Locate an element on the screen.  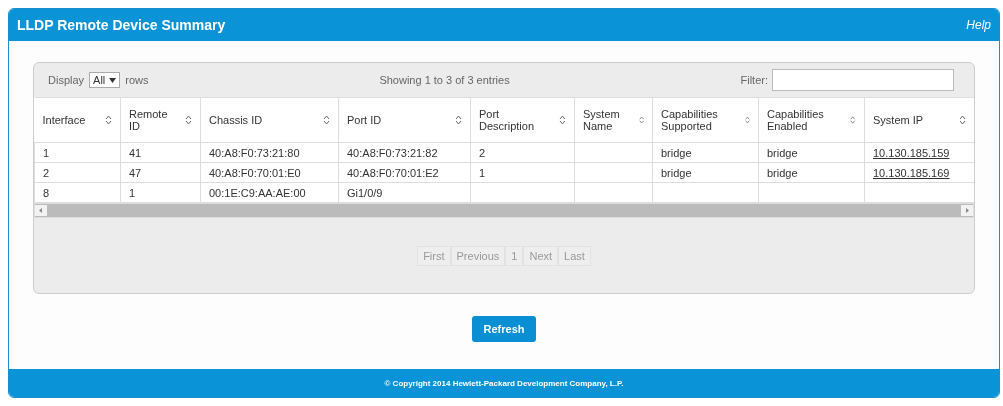
table-cell: 40:A8:F0:70:01:E2 is located at coordinates (404, 172).